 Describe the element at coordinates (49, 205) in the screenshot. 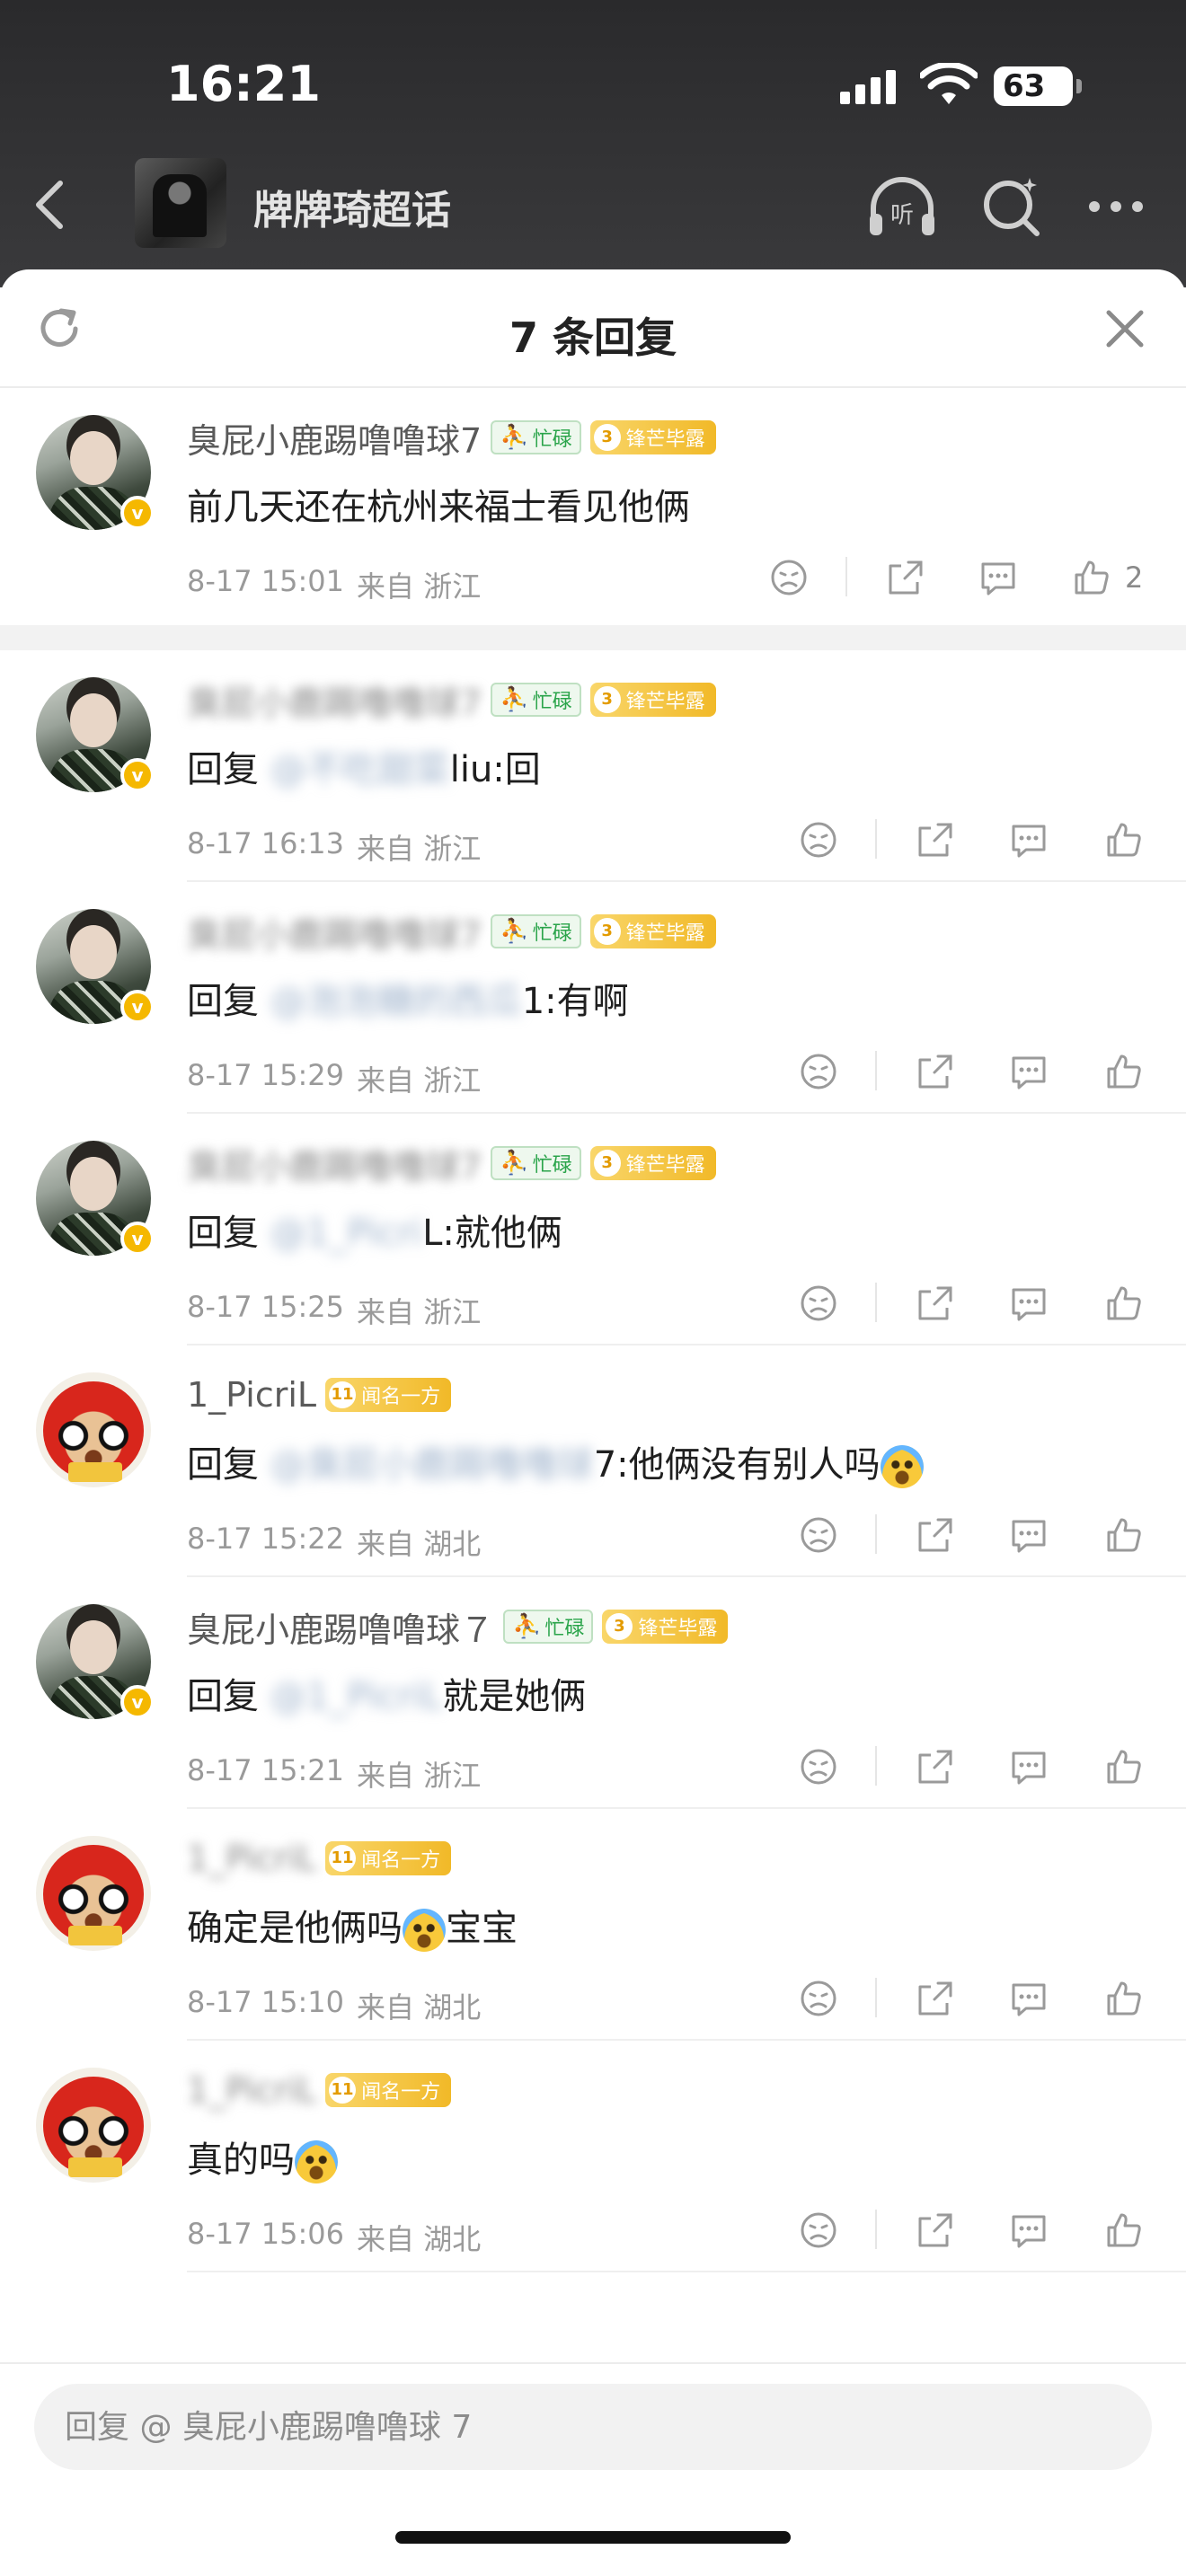

I see `back-chevron-icon` at that location.